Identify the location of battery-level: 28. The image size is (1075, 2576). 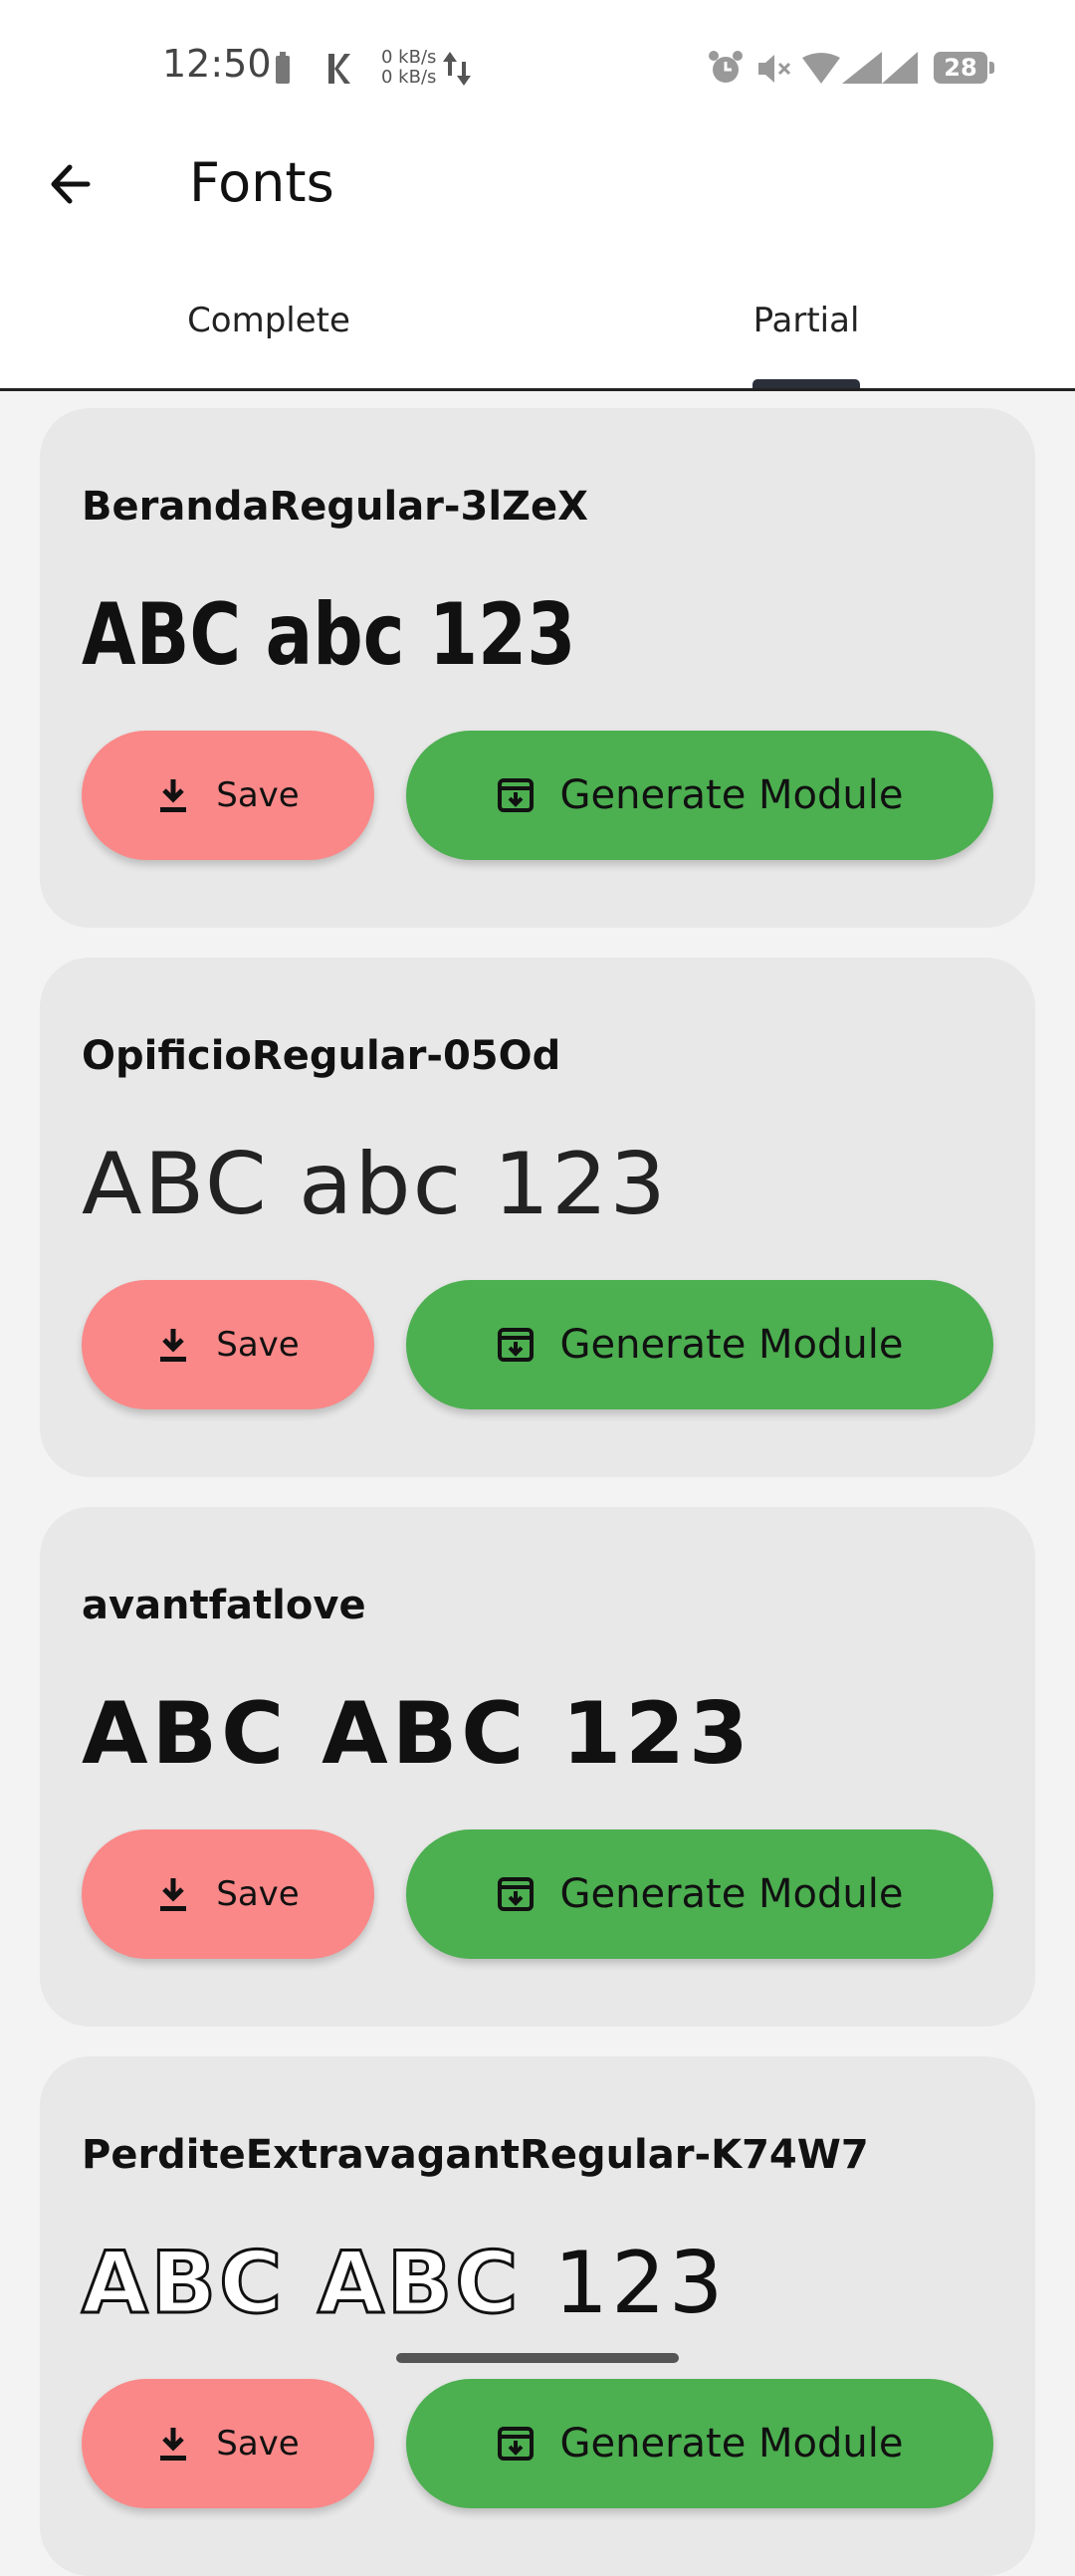
(961, 68).